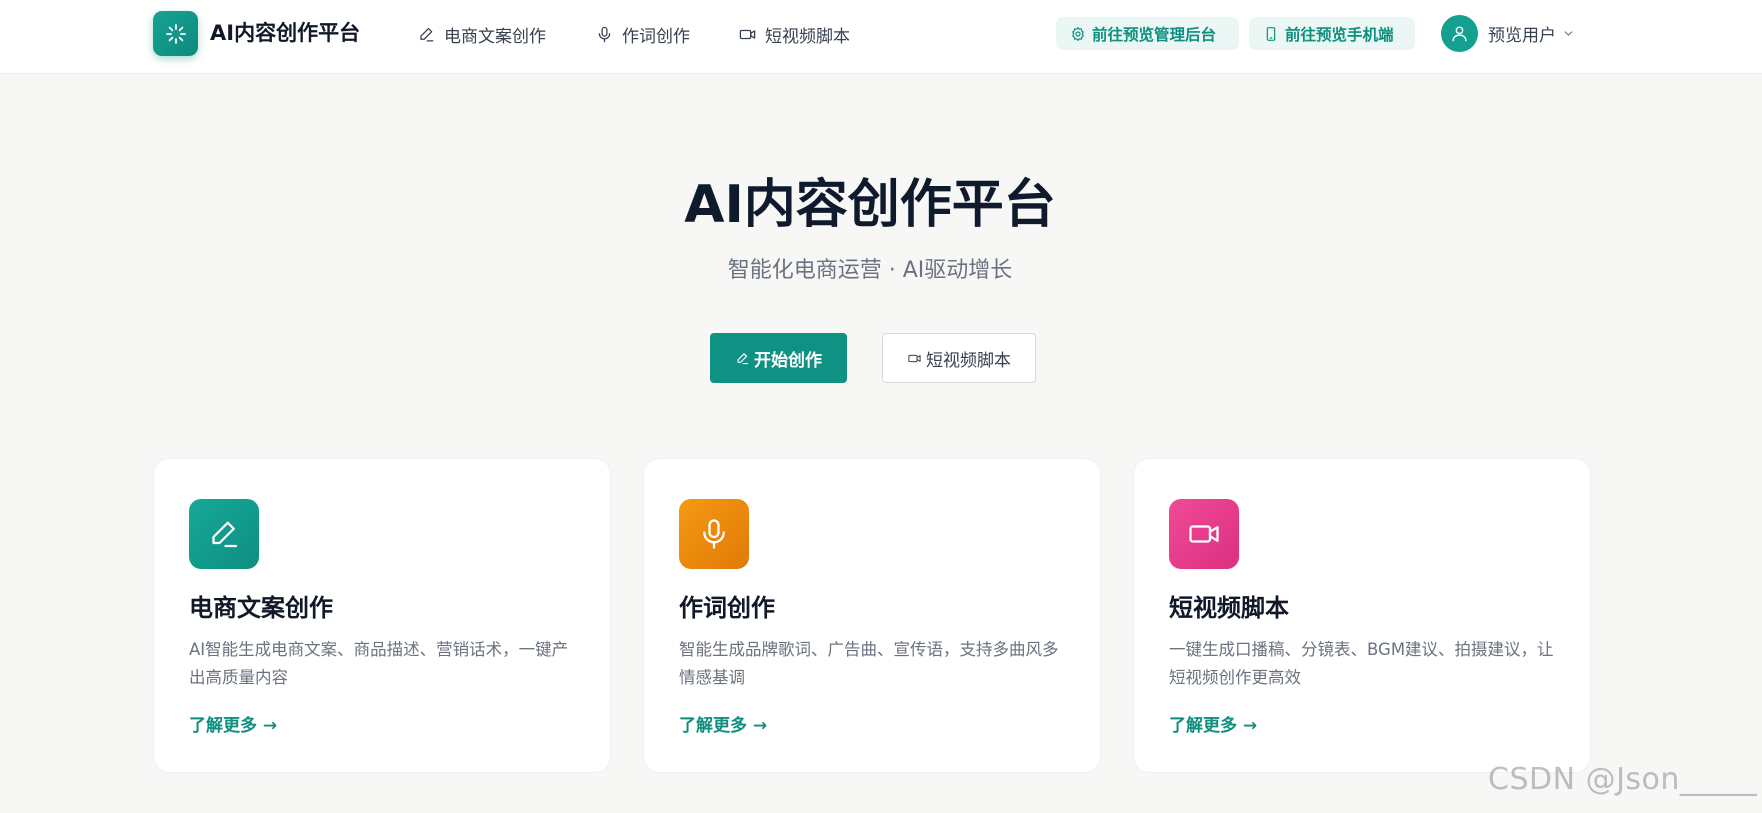 This screenshot has height=813, width=1762. Describe the element at coordinates (1154, 34) in the screenshot. I see `admin-preview-label: 前往预览管理后台` at that location.